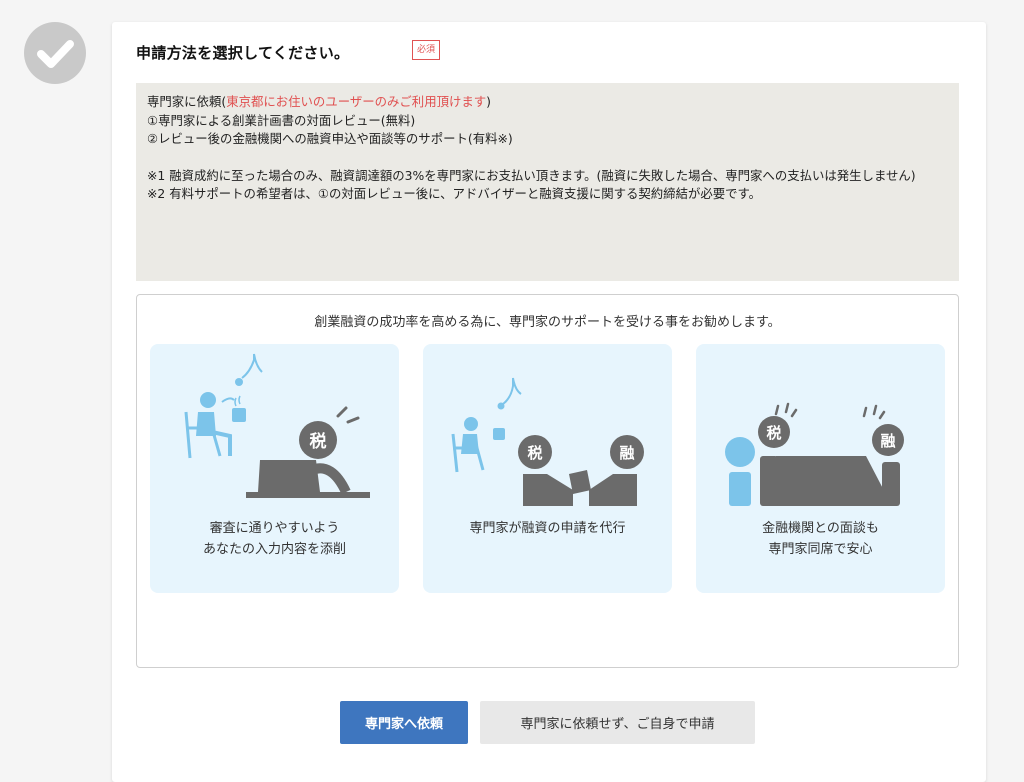 This screenshot has height=782, width=1024. Describe the element at coordinates (274, 539) in the screenshot. I see `feature-text-review: 審査に通りやすいよう あなたの入力内容を添削` at that location.